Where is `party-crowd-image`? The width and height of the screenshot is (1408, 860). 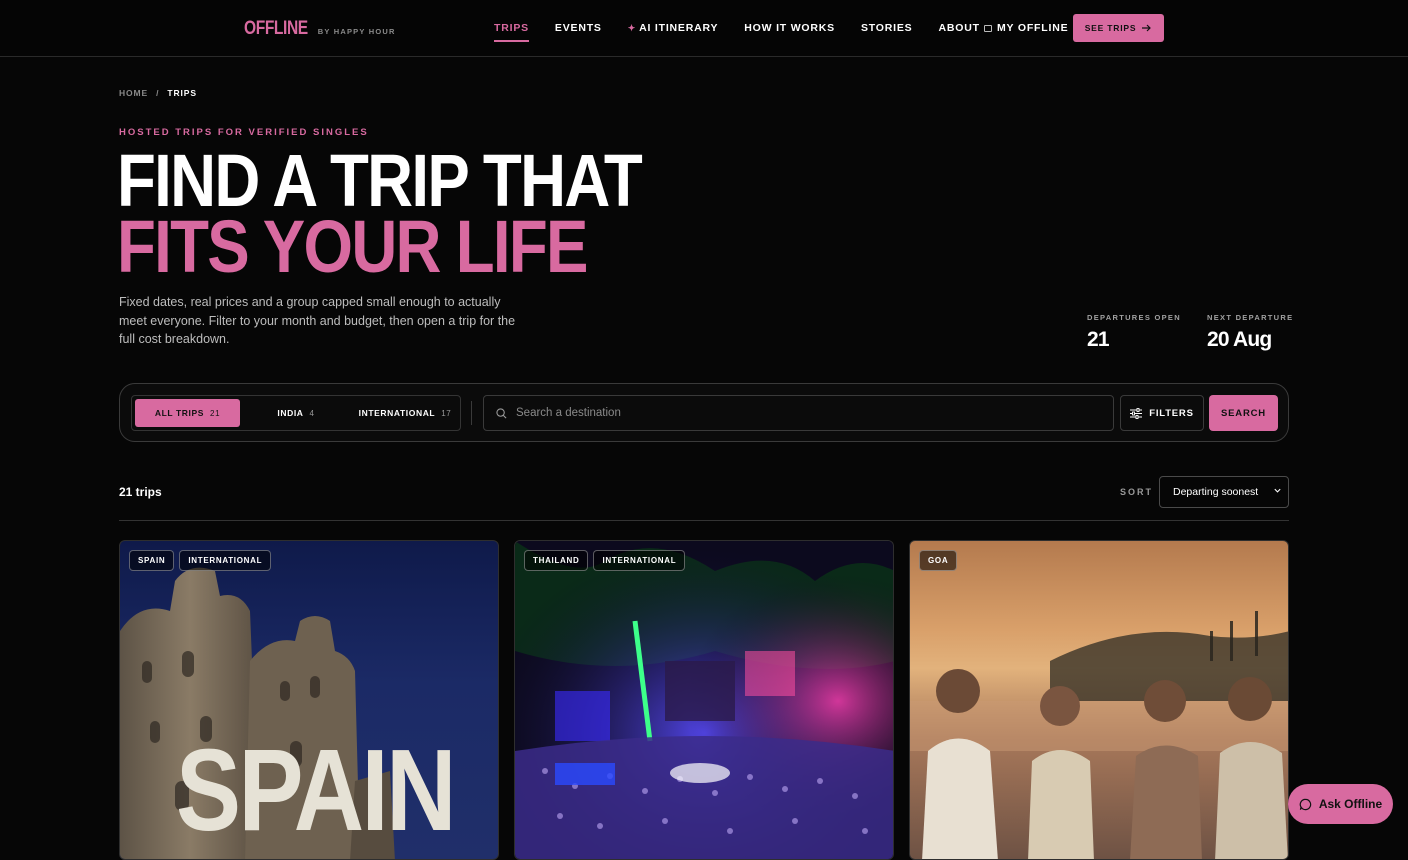 party-crowd-image is located at coordinates (704, 700).